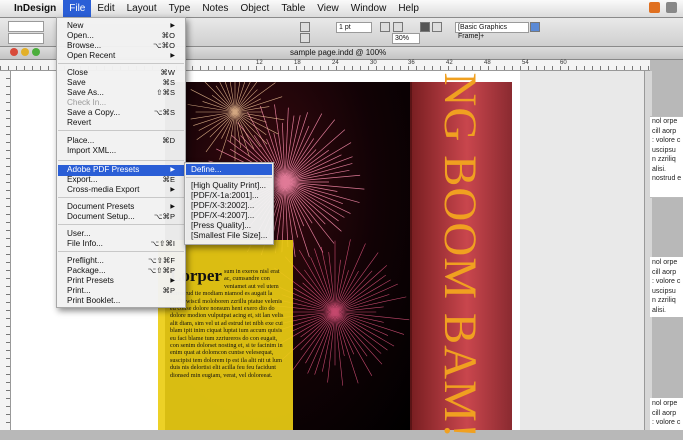 The width and height of the screenshot is (683, 440). What do you see at coordinates (535, 27) in the screenshot?
I see `style-options-icon` at bounding box center [535, 27].